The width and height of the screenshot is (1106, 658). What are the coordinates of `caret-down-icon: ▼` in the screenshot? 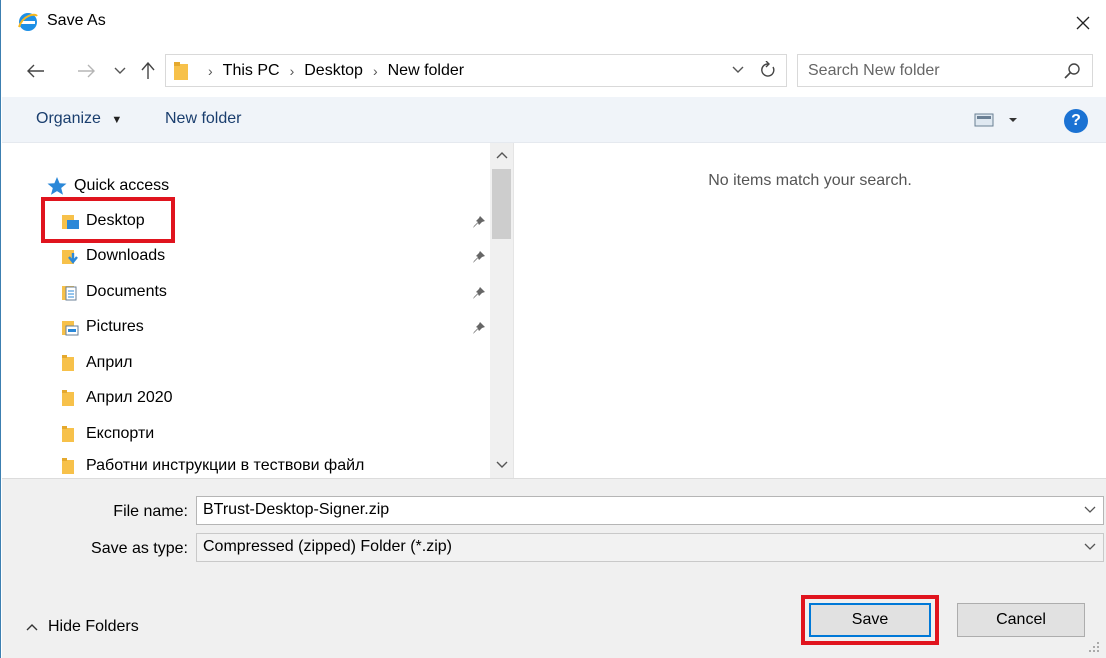 It's located at (117, 120).